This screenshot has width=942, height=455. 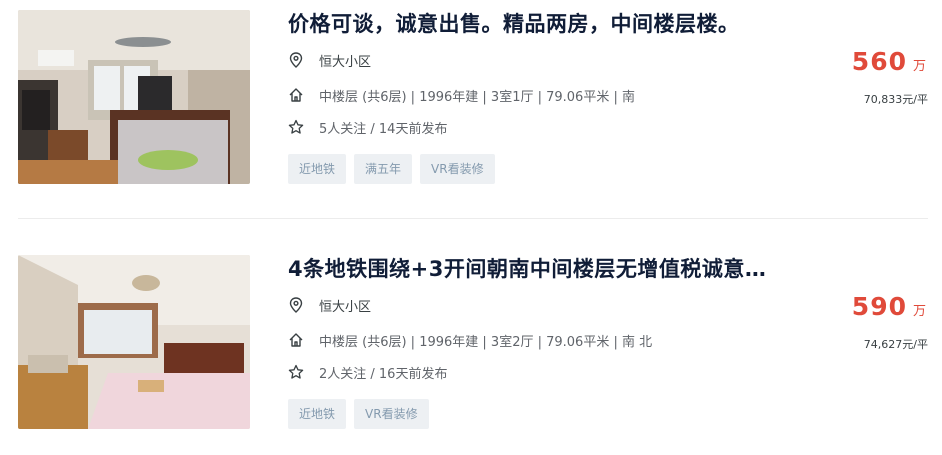 I want to click on tag-list: 近地铁 VR看装修, so click(x=358, y=414).